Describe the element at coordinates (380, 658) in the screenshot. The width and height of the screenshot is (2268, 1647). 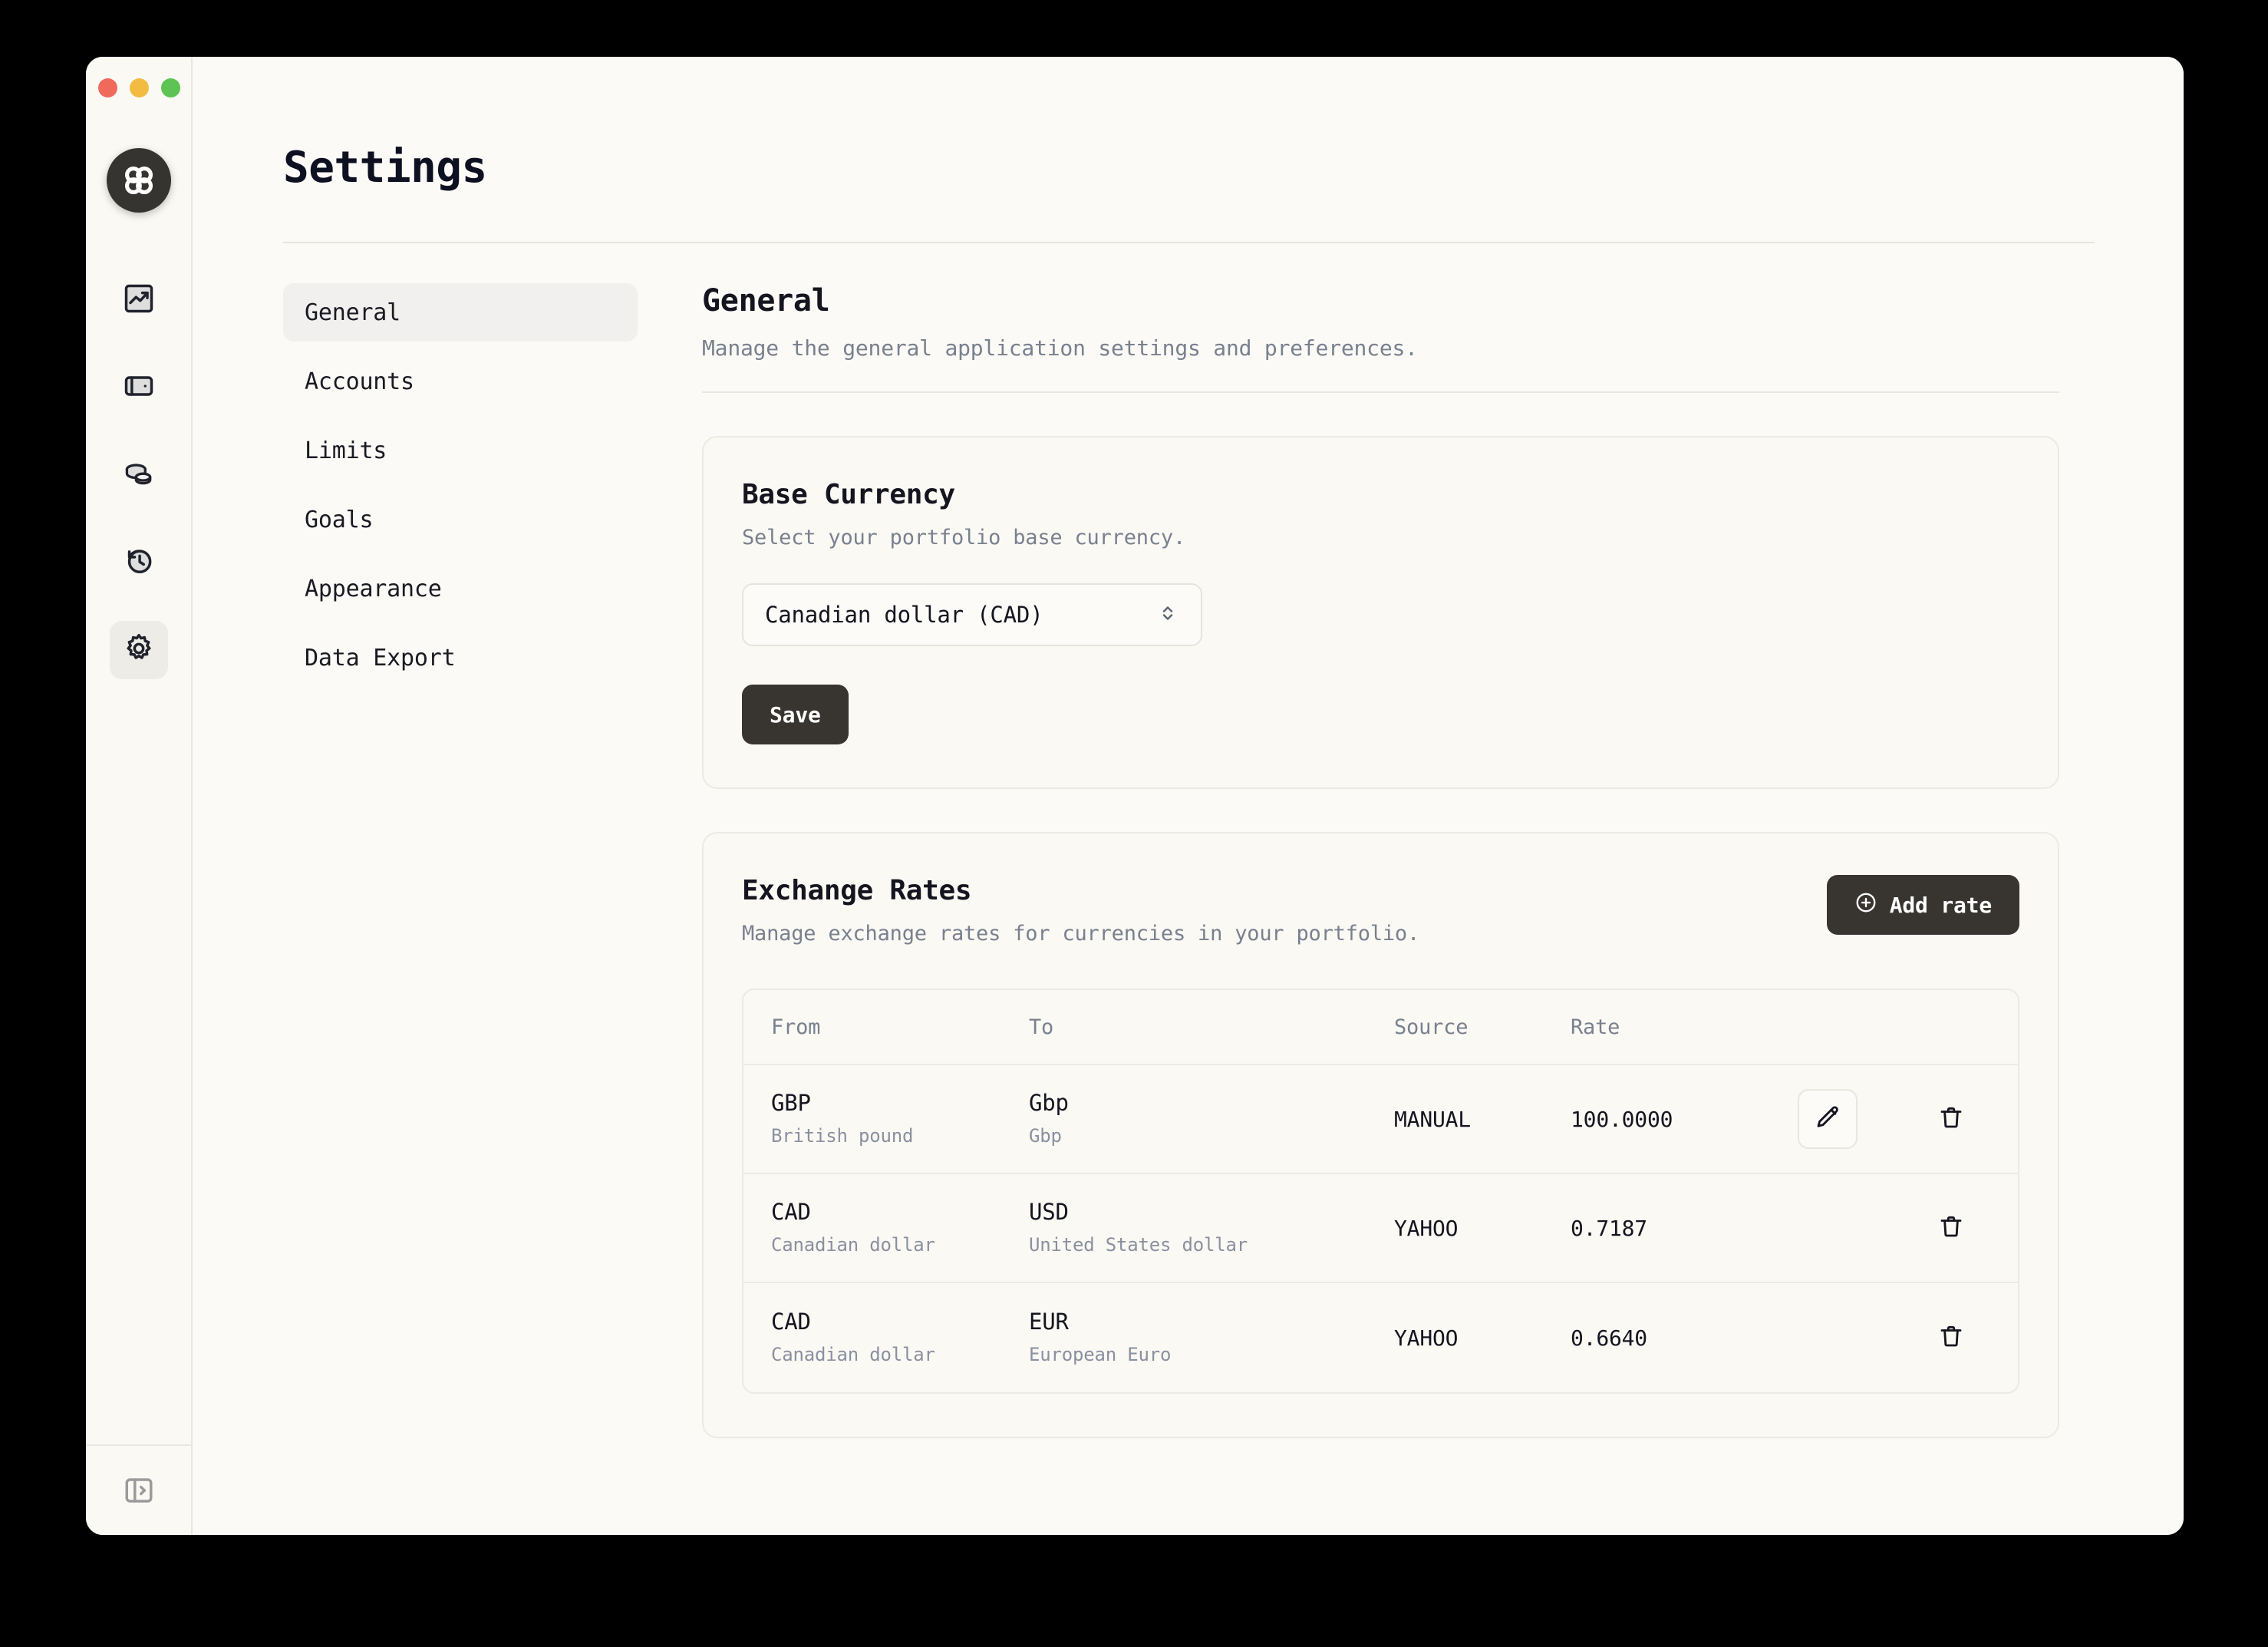
I see `sidebar-item-label: Data Export` at that location.